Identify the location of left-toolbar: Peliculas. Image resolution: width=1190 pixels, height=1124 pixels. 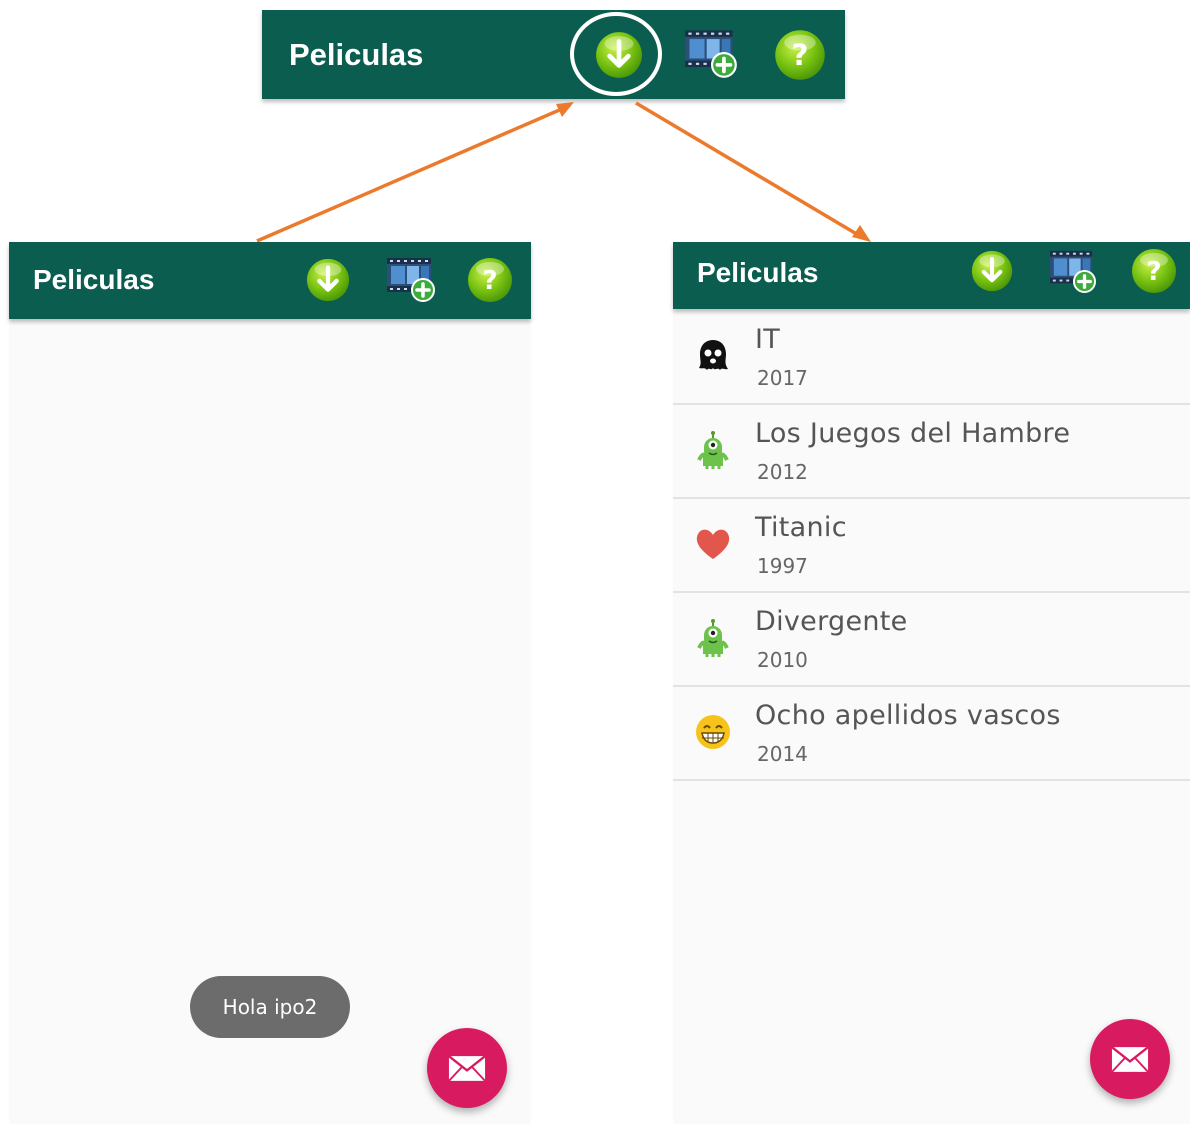
(270, 280).